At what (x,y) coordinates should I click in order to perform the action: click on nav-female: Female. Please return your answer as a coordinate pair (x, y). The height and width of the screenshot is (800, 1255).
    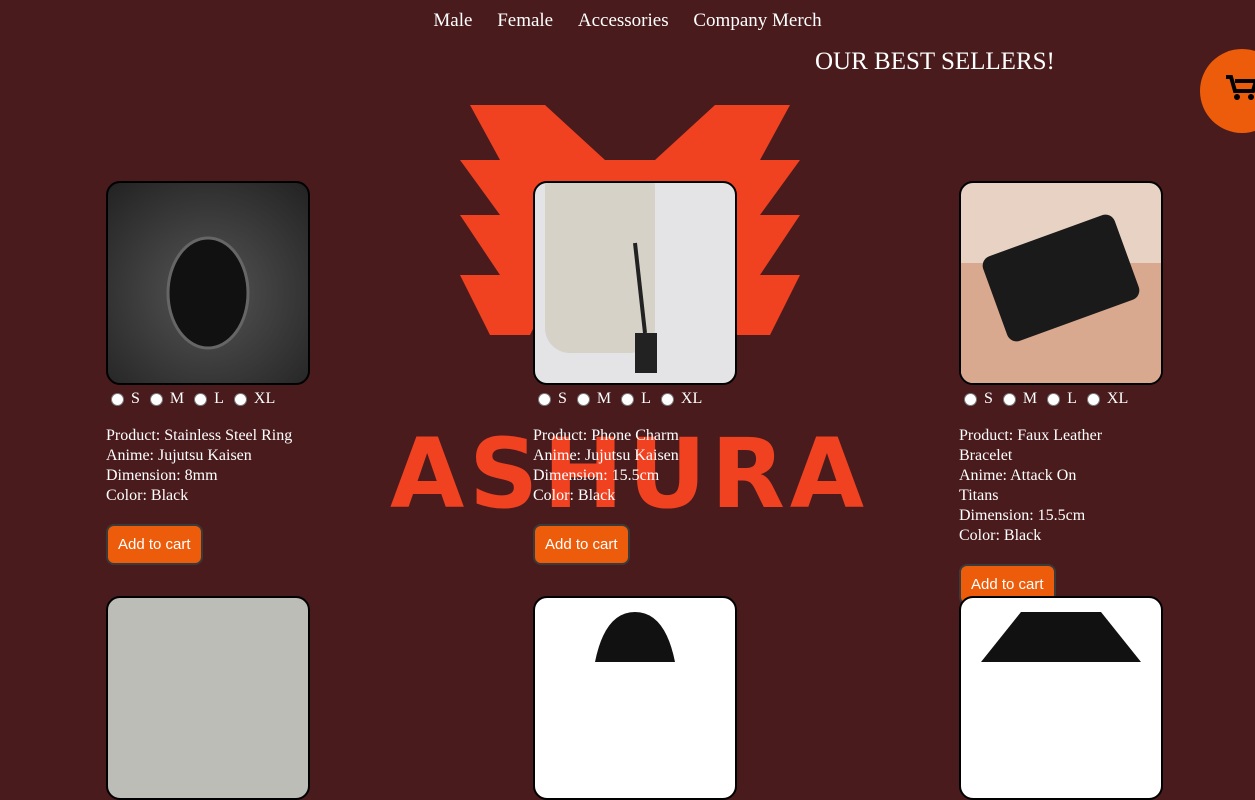
    Looking at the image, I should click on (525, 20).